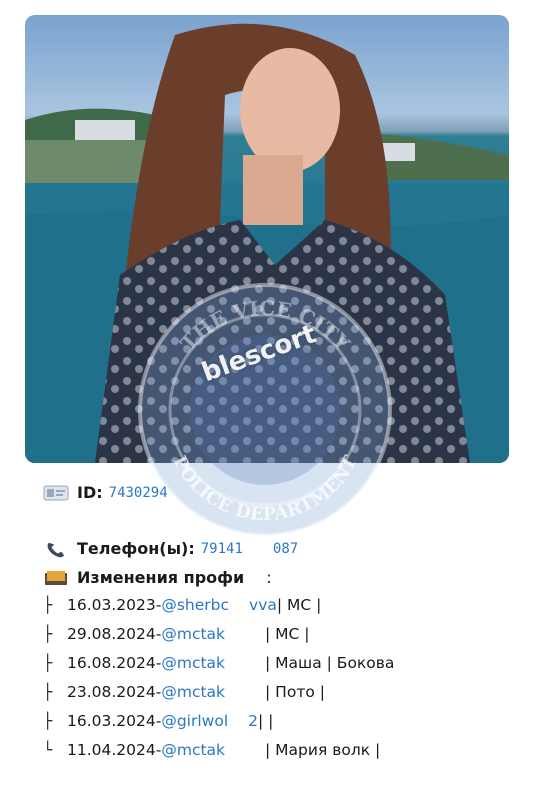  What do you see at coordinates (253, 721) in the screenshot?
I see `history-username-tail: 2` at bounding box center [253, 721].